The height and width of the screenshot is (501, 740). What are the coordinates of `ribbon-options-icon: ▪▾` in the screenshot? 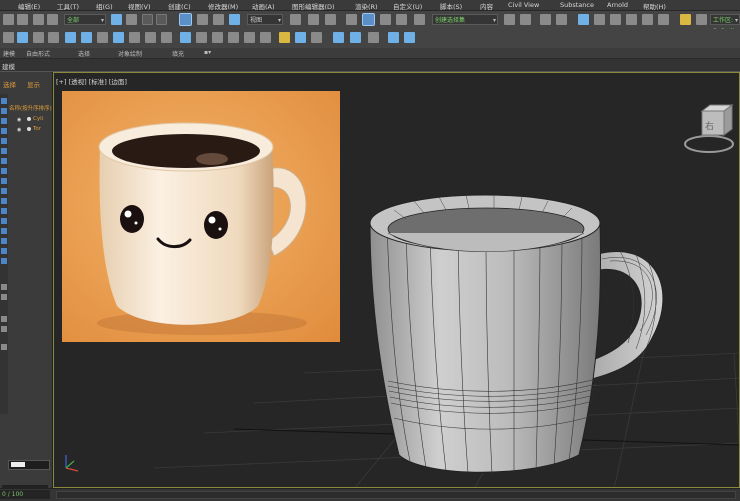 It's located at (207, 52).